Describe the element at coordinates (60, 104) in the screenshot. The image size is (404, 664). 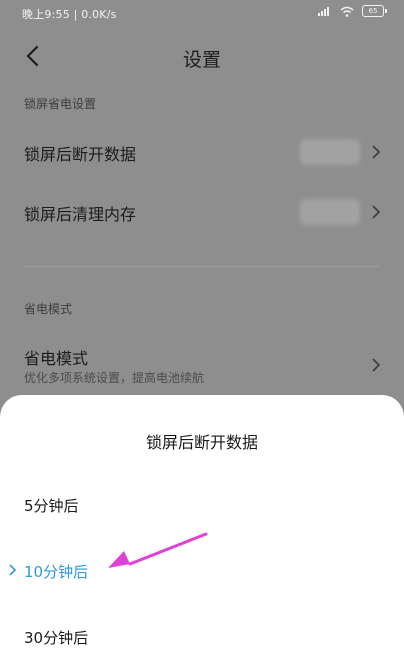
I see `section-title-lock: 锁屏省电设置` at that location.